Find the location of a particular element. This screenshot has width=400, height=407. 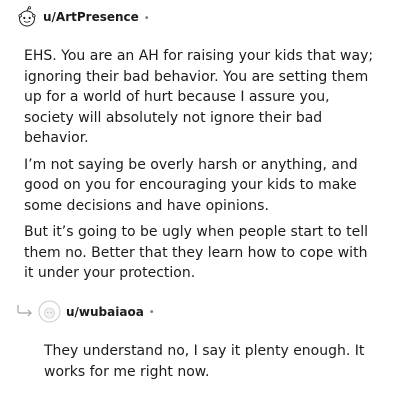

reply-arrow-icon is located at coordinates (25, 312).